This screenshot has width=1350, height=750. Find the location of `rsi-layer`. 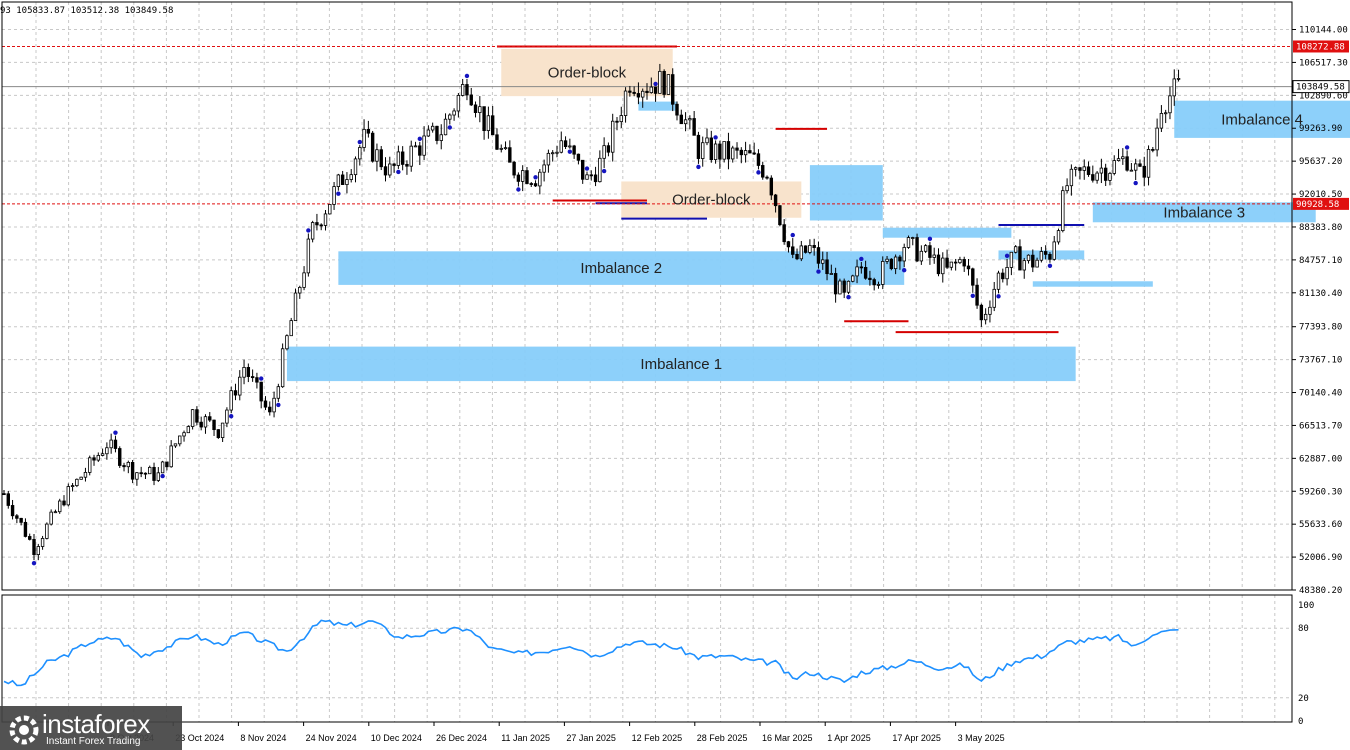

rsi-layer is located at coordinates (591, 653).